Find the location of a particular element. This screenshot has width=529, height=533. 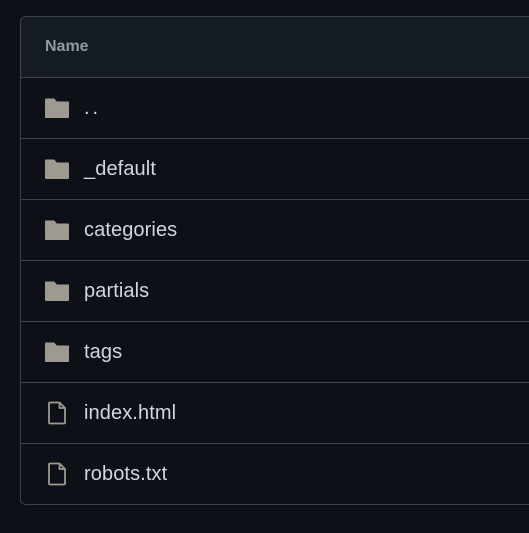

list-item-index-html: index.html is located at coordinates (275, 413).